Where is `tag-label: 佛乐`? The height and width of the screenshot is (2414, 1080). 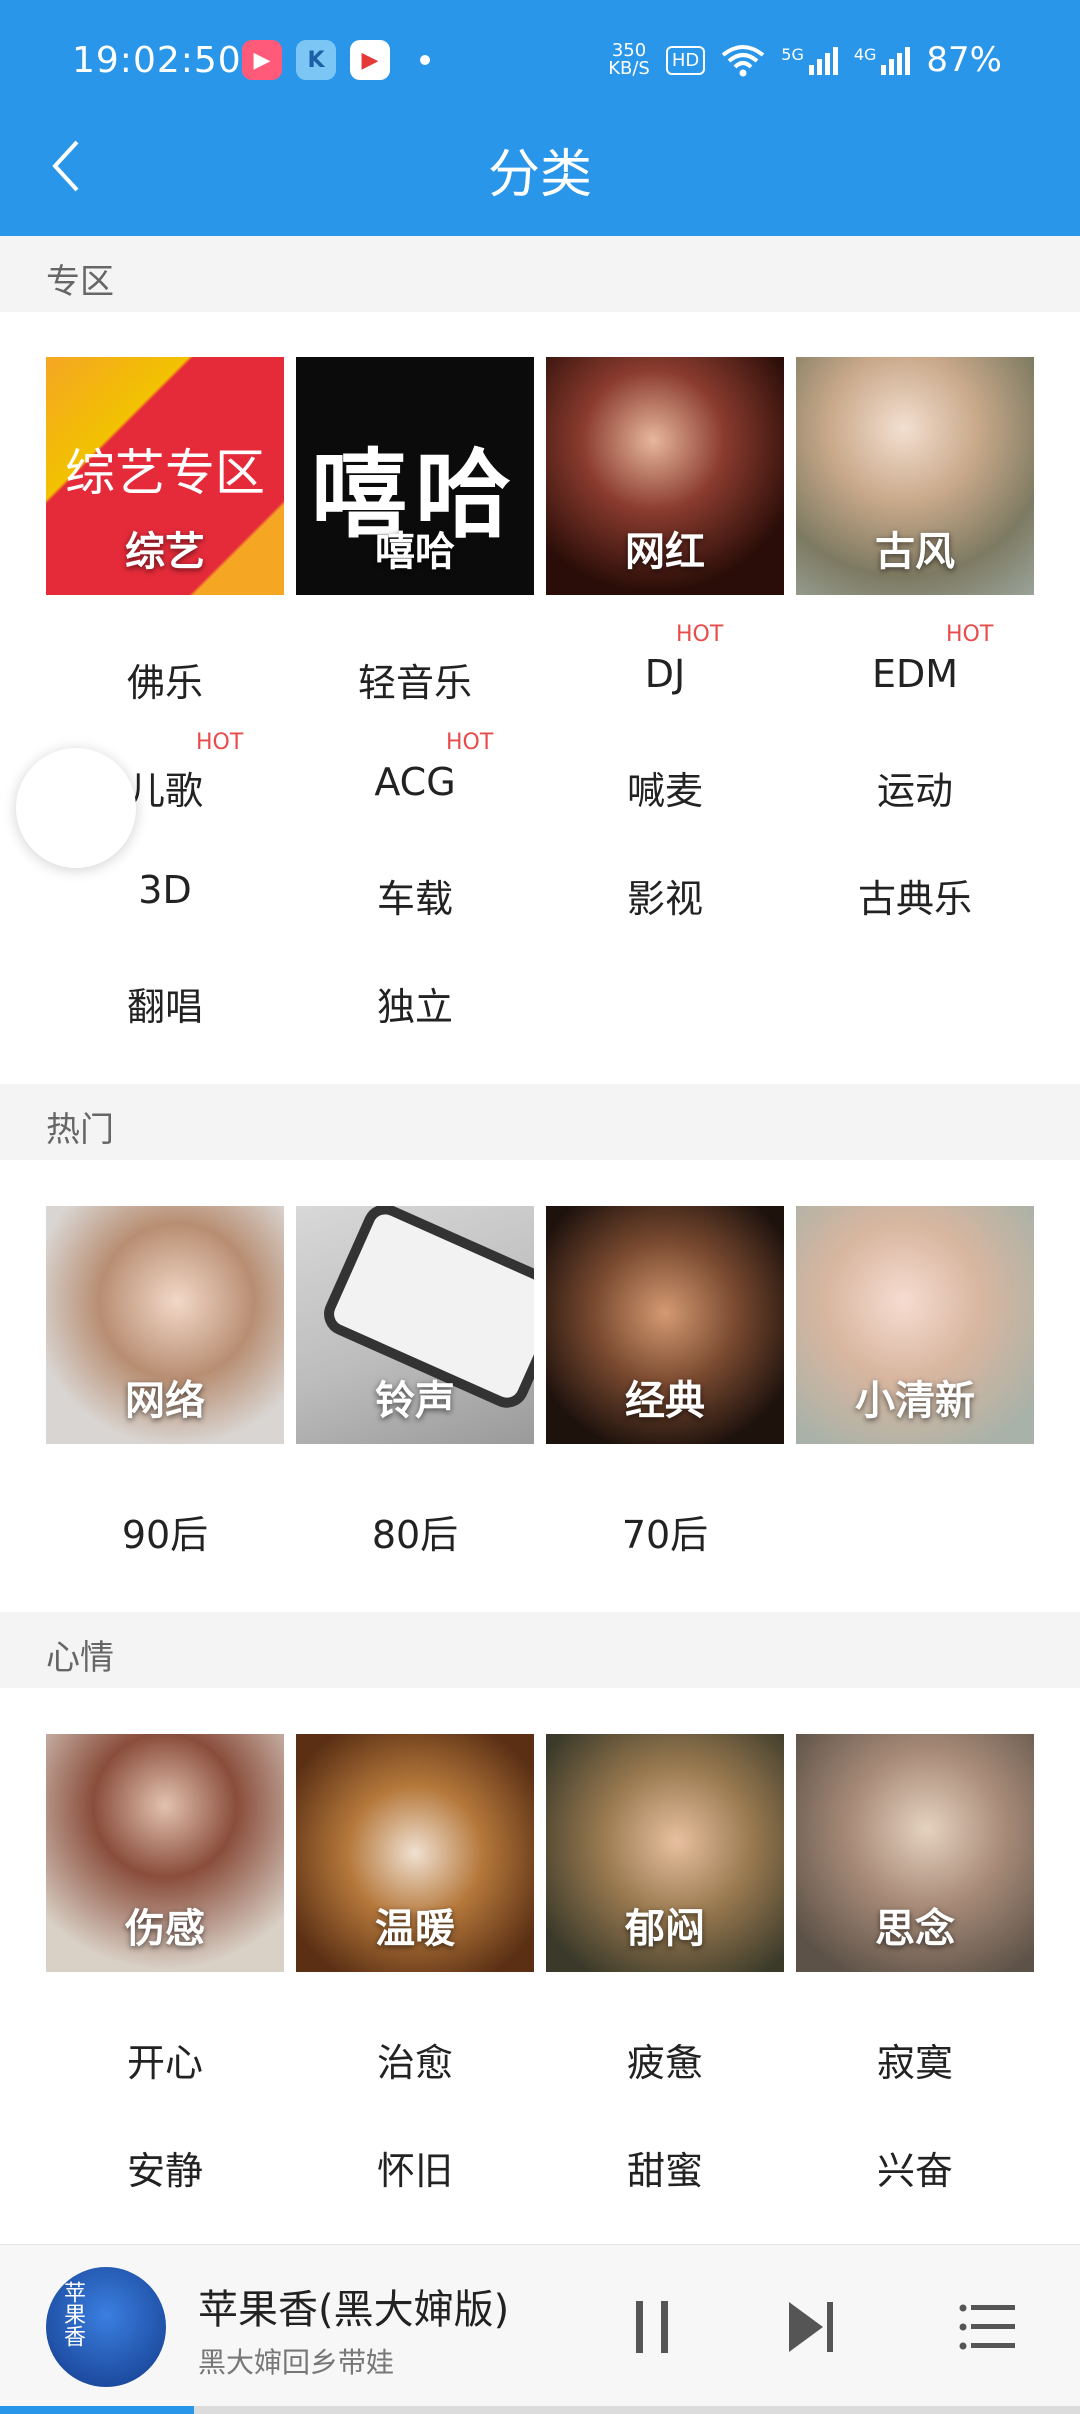 tag-label: 佛乐 is located at coordinates (164, 683).